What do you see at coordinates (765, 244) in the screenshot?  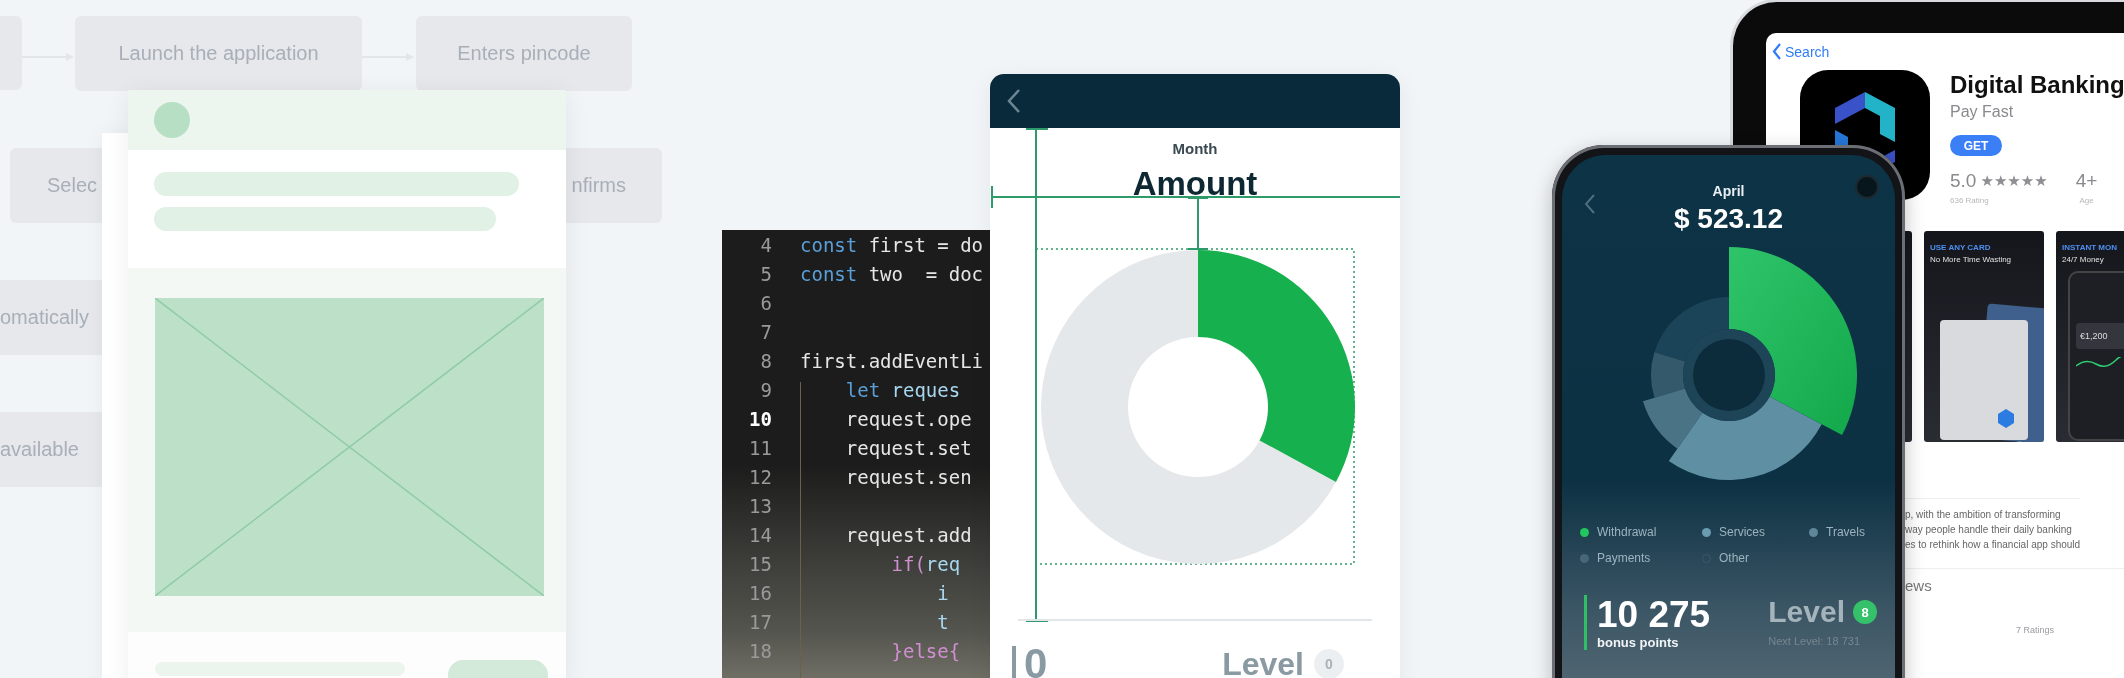 I see `line-number: 4` at bounding box center [765, 244].